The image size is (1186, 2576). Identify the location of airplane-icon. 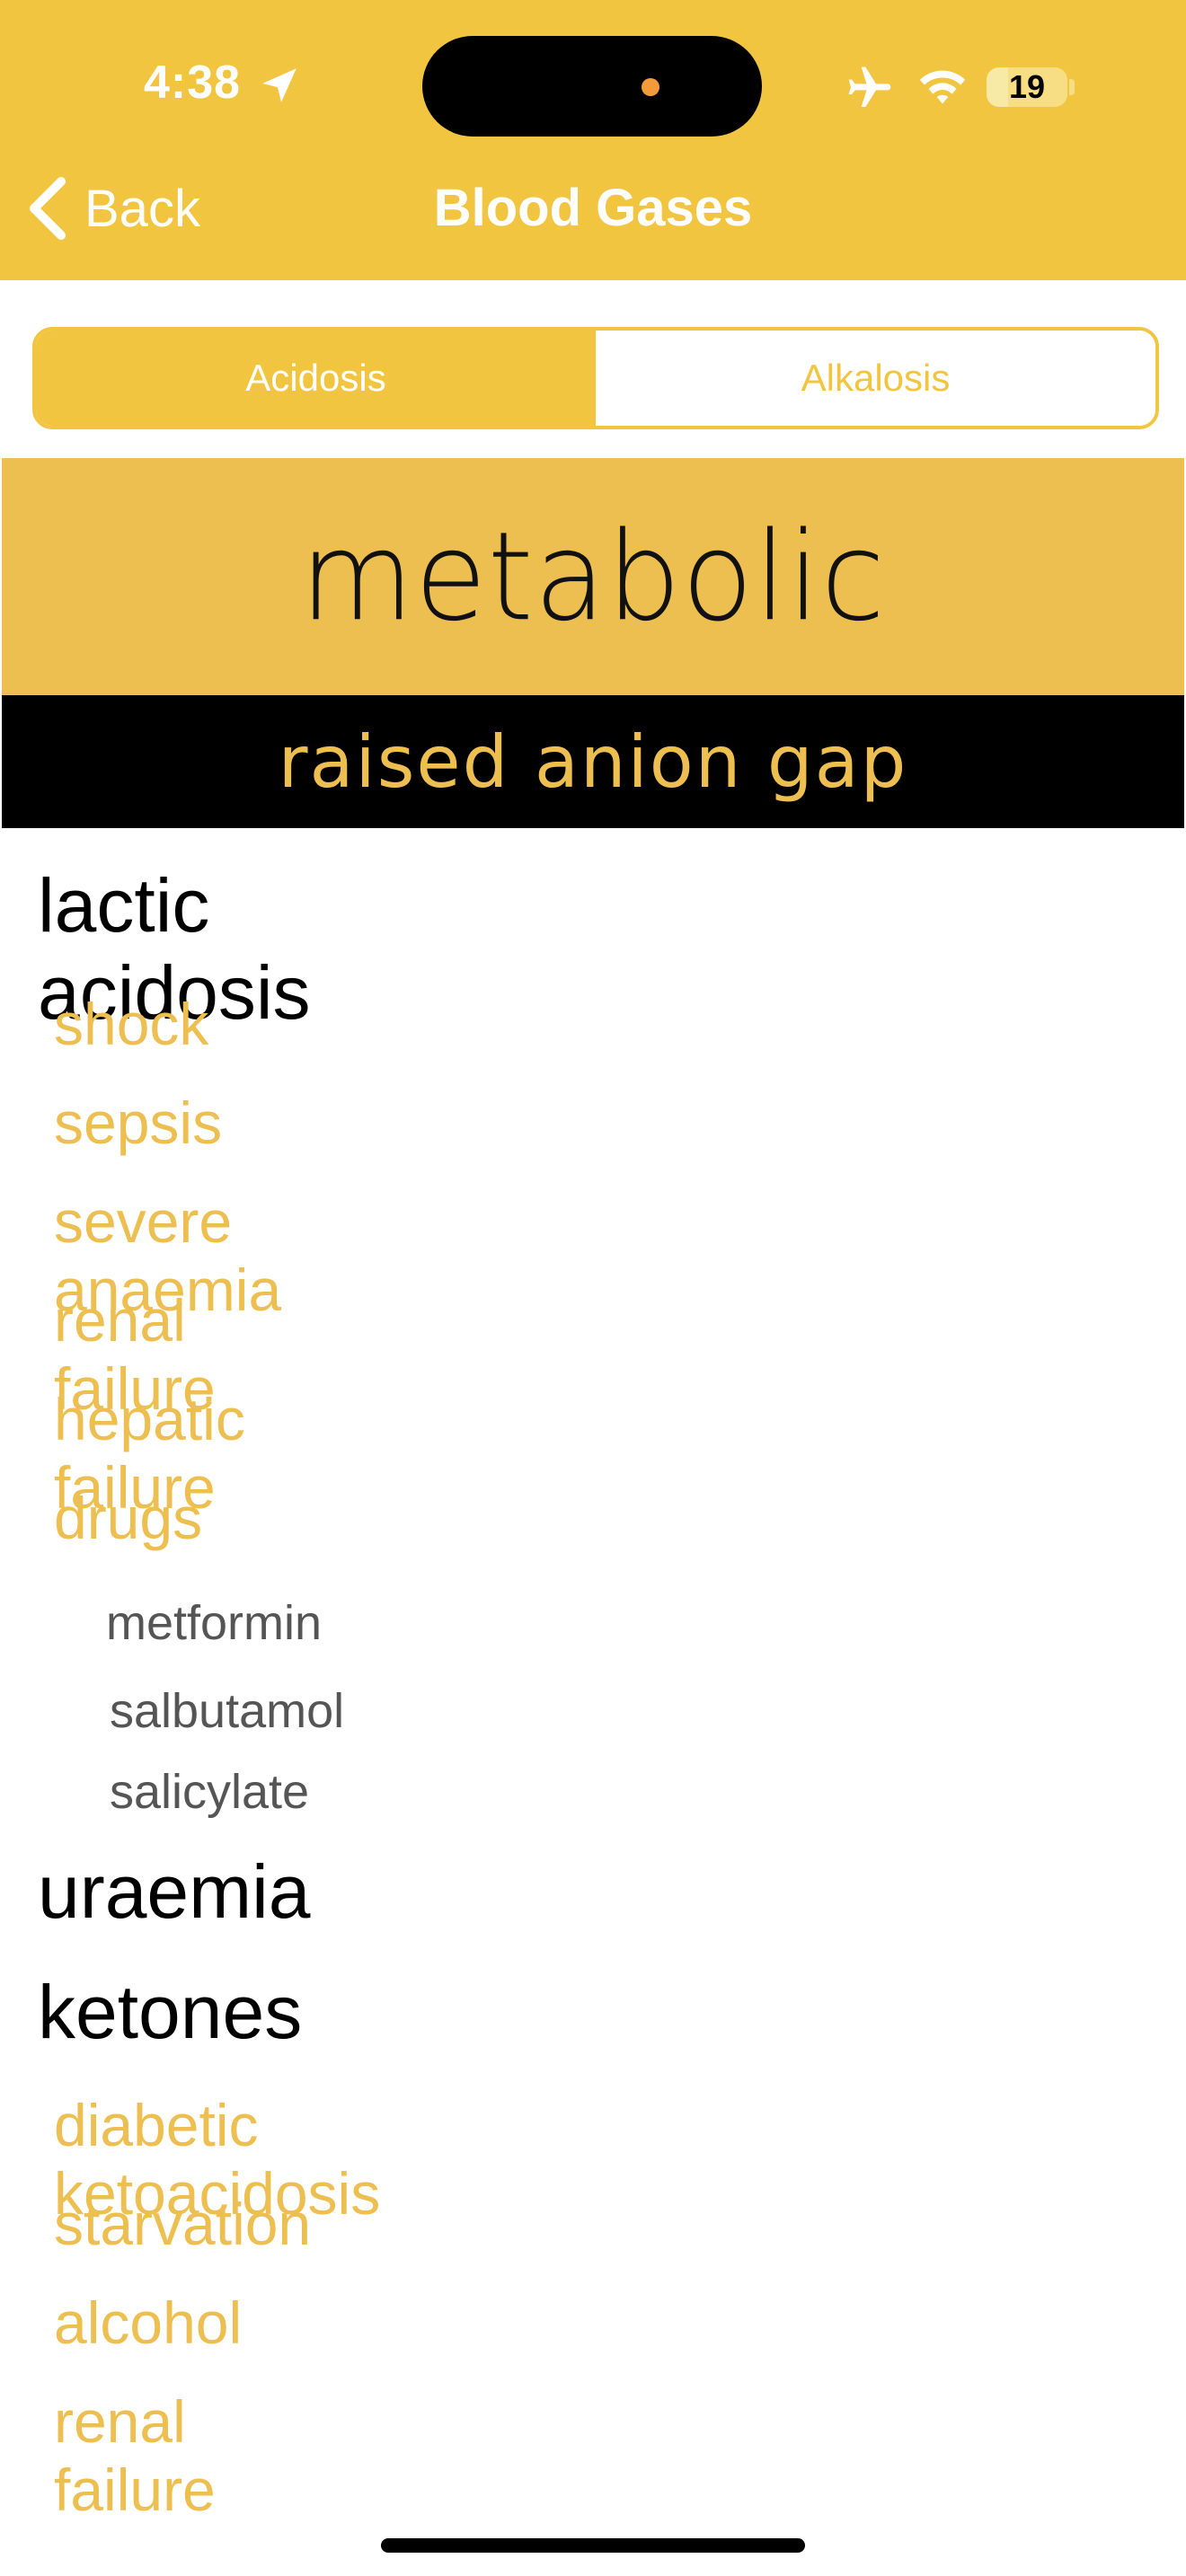
(869, 86).